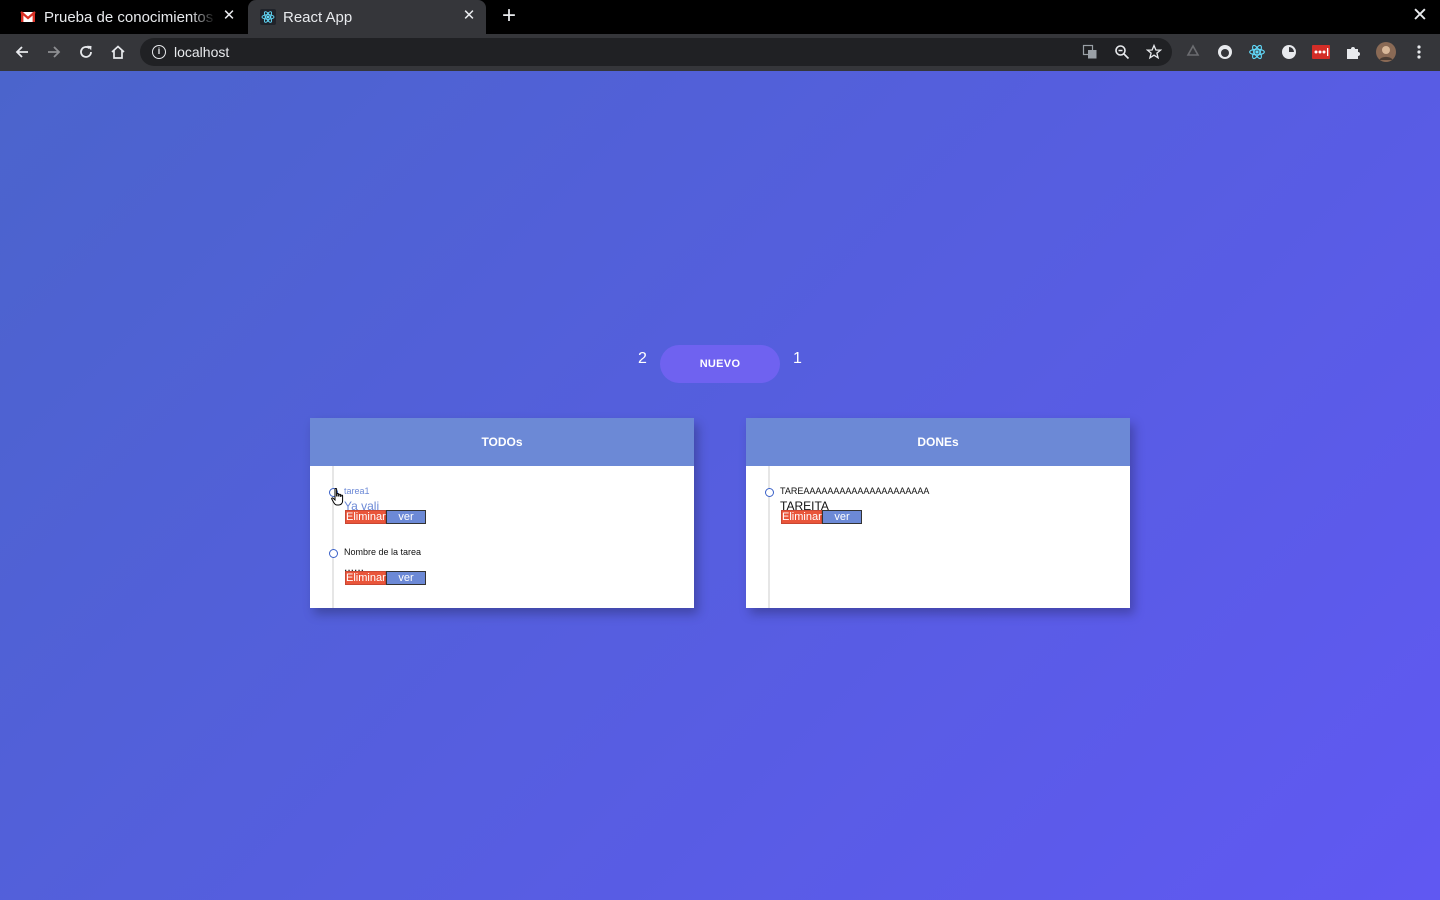 The width and height of the screenshot is (1440, 900). What do you see at coordinates (338, 499) in the screenshot?
I see `hand-cursor-icon` at bounding box center [338, 499].